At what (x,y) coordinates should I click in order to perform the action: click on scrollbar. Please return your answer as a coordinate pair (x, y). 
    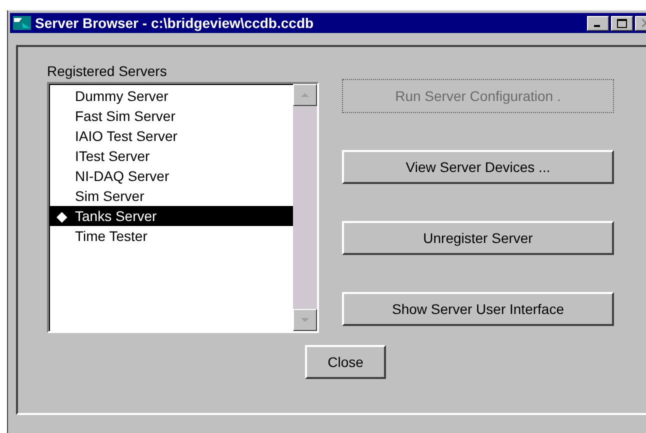
    Looking at the image, I should click on (305, 207).